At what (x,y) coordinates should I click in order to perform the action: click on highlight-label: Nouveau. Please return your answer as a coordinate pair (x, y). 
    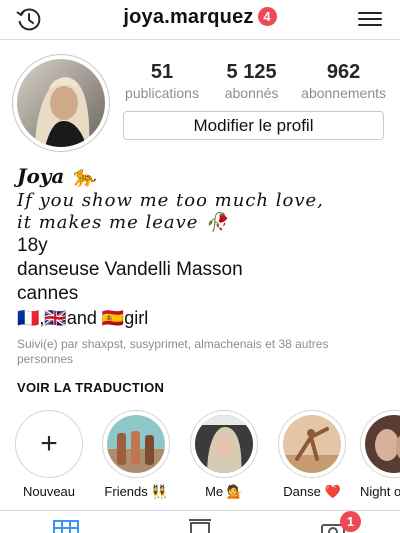
    Looking at the image, I should click on (49, 491).